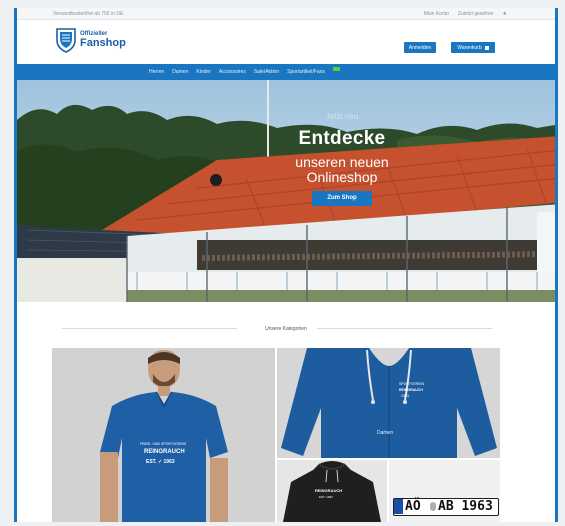 The width and height of the screenshot is (565, 526). I want to click on nav-item-herren: Herren, so click(156, 72).